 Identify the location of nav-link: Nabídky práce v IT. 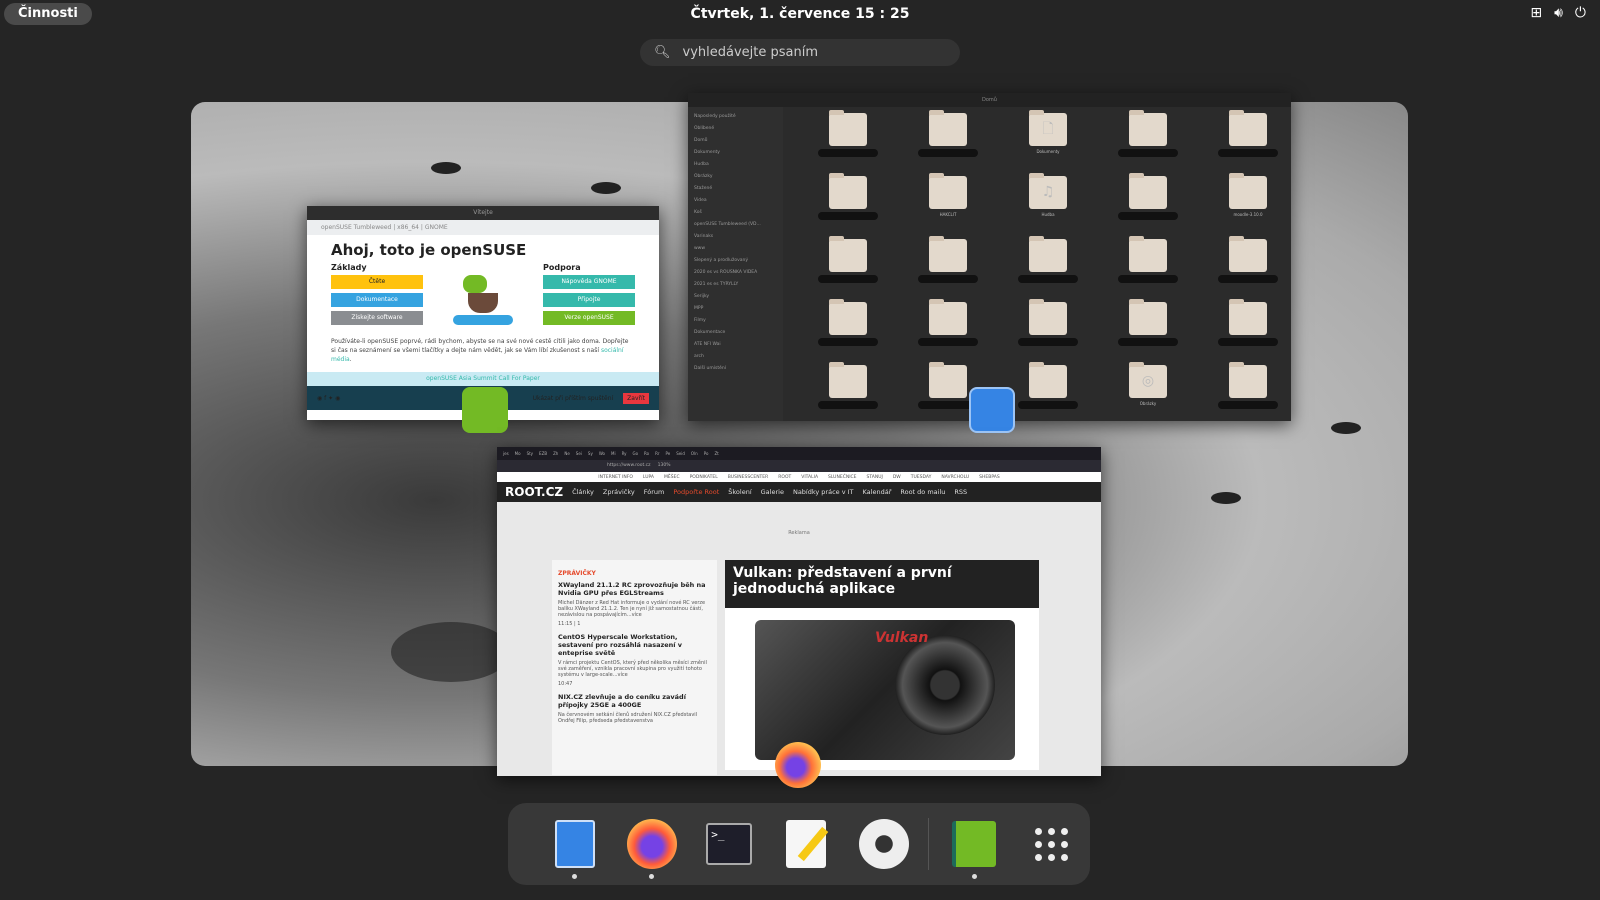
(823, 492).